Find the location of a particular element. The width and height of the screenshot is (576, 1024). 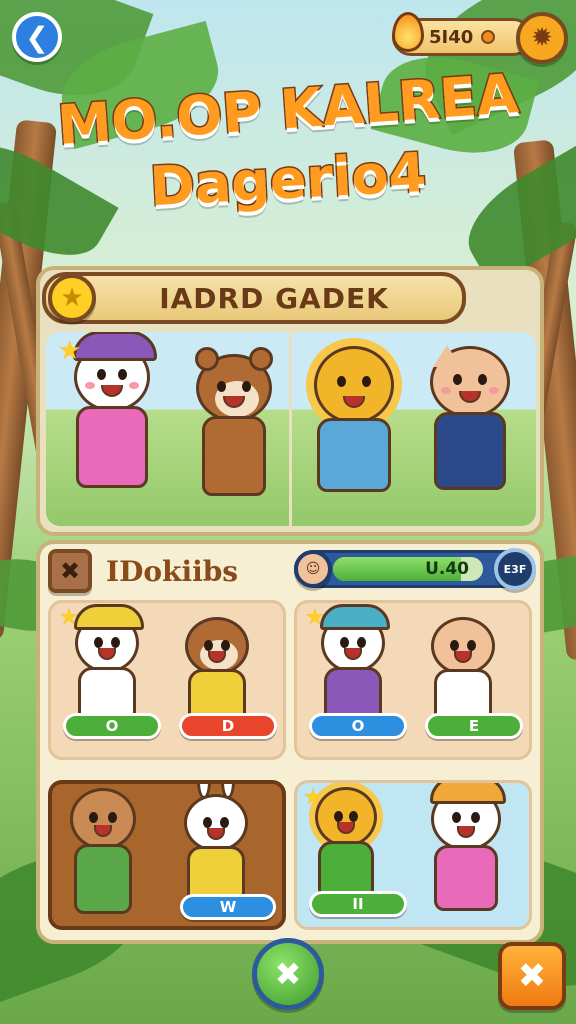

character-boy-yellow-hat is located at coordinates (109, 665).